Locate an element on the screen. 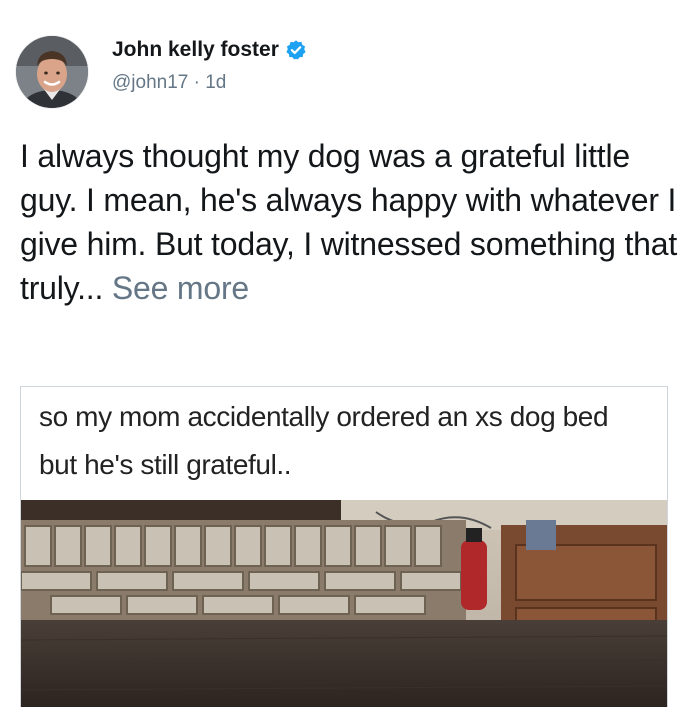 Image resolution: width=700 pixels, height=707 pixels. author-meta: @john17 · 1d is located at coordinates (169, 83).